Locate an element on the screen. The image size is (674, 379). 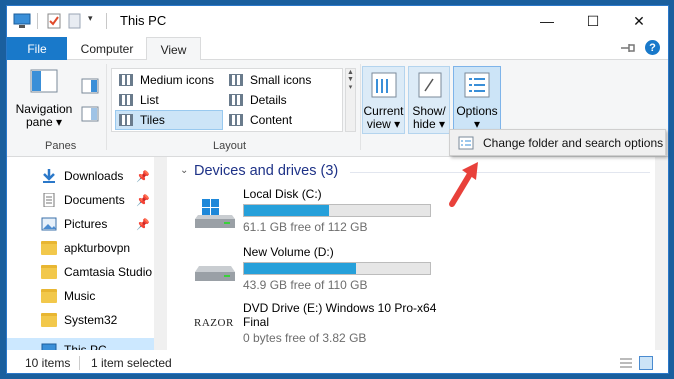
nav-item-system32: System32 is located at coordinates (81, 320).